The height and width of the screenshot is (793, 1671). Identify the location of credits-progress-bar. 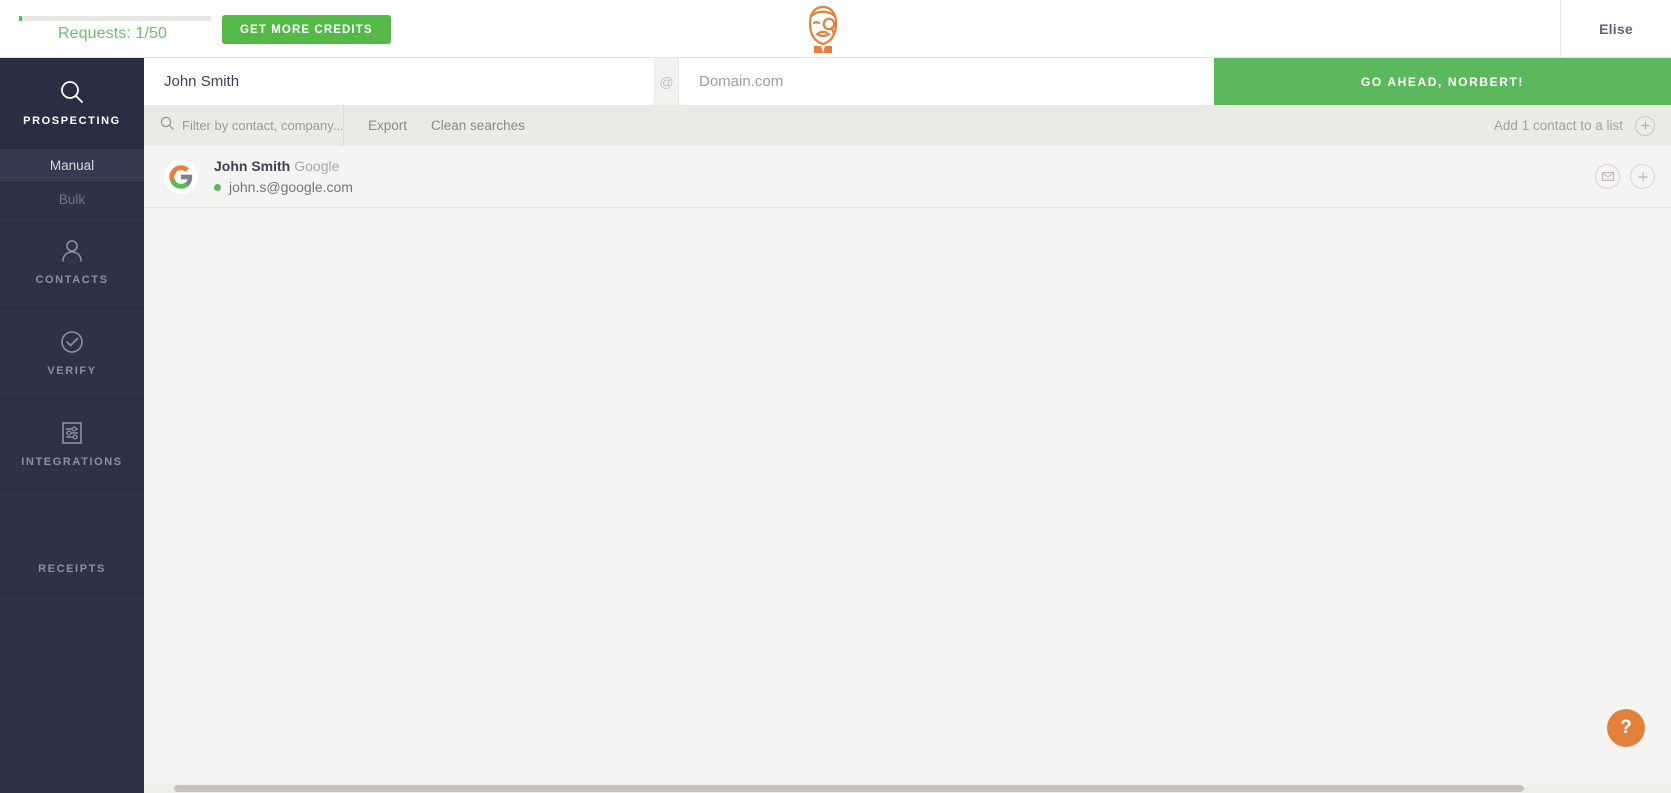
(114, 18).